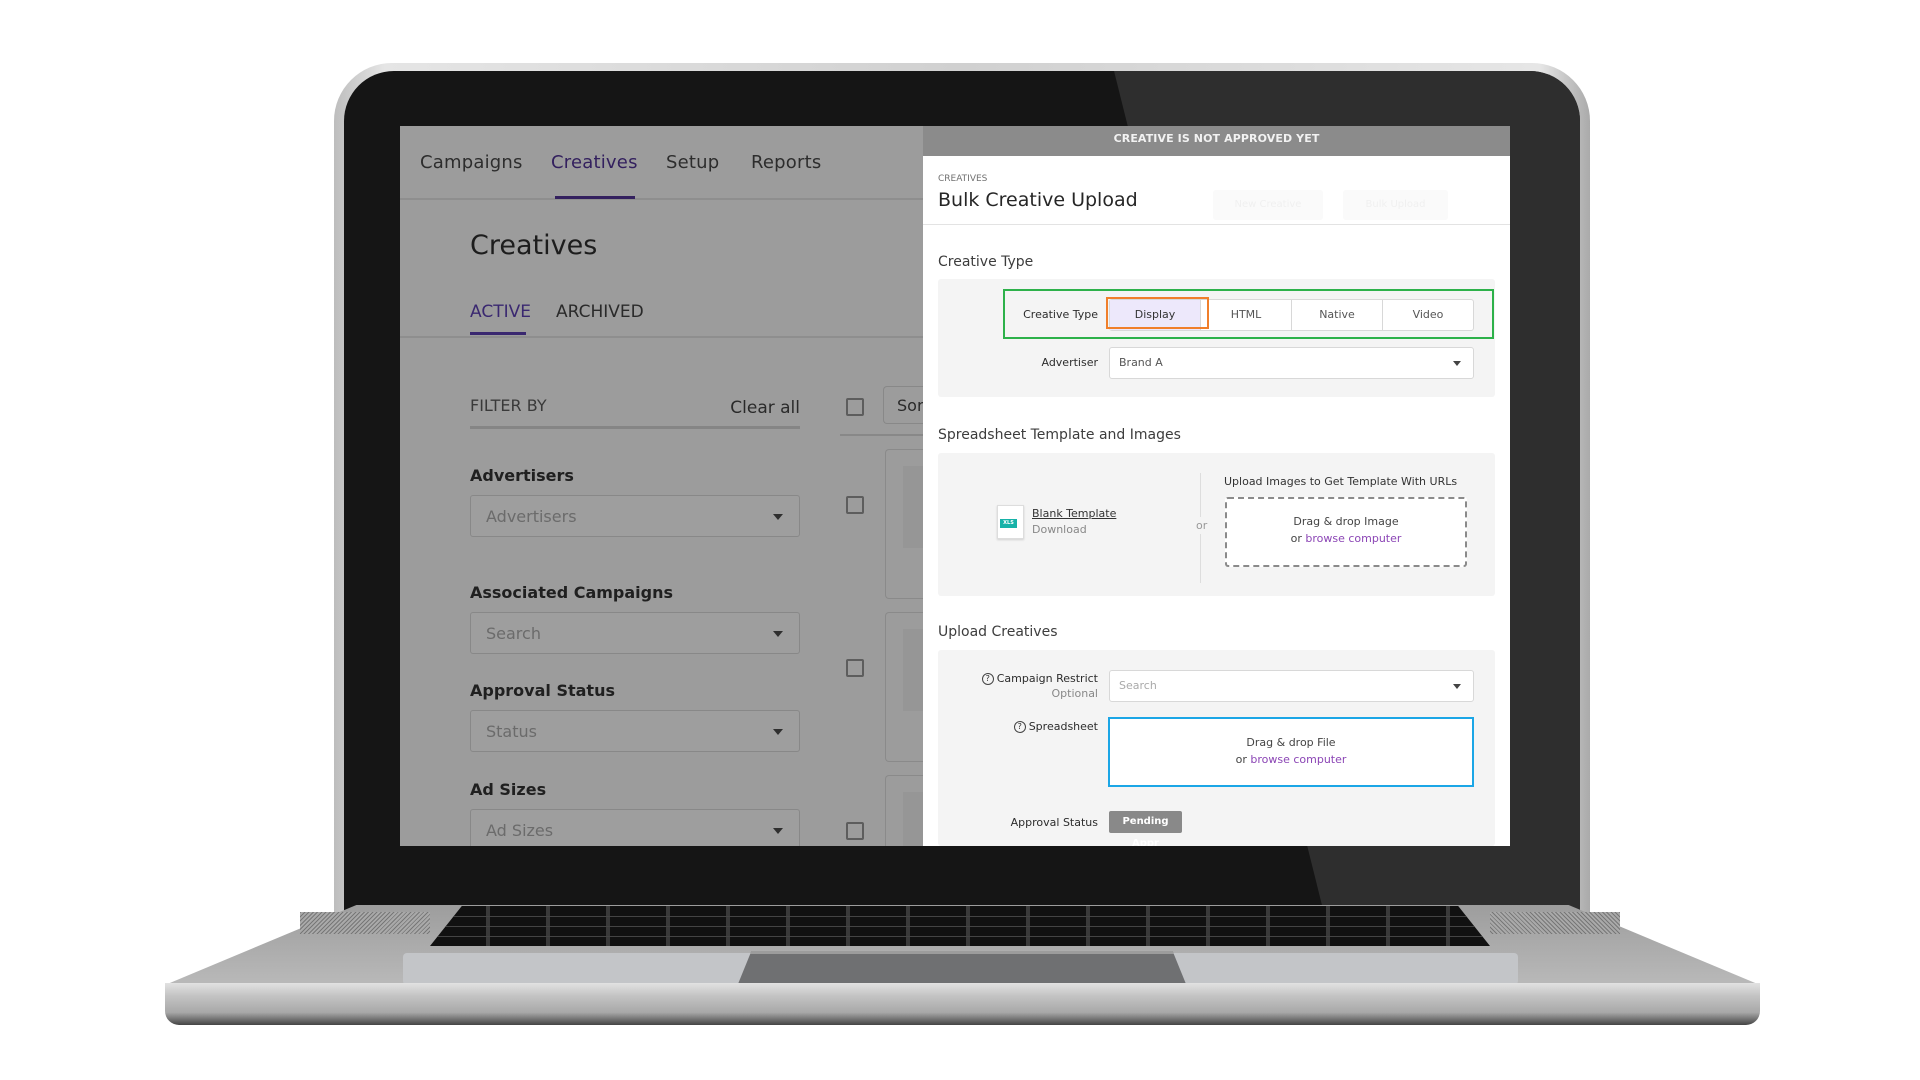 This screenshot has height=1080, width=1920. I want to click on filter-advertisers-placeholder: Advertisers, so click(531, 516).